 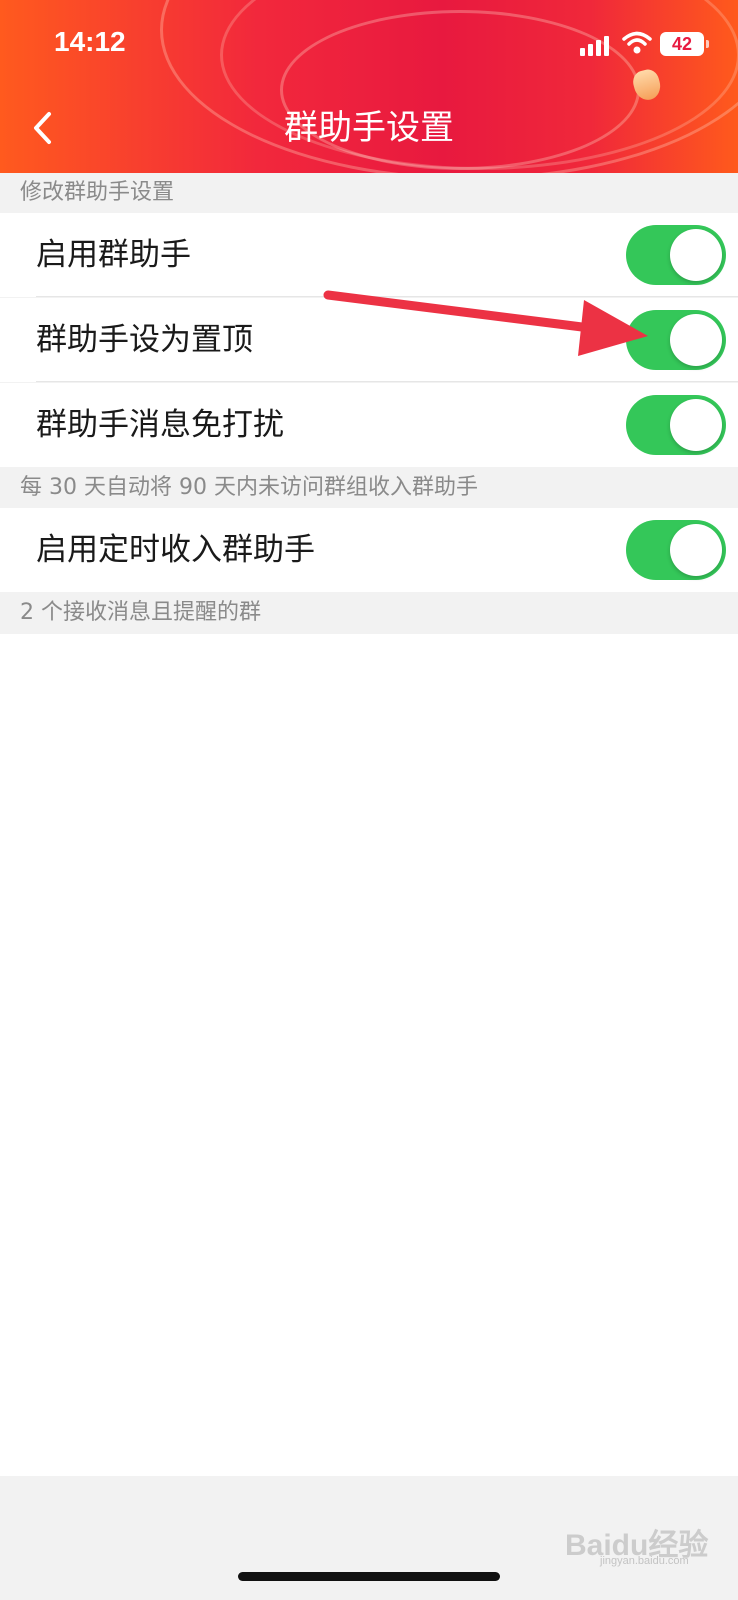 What do you see at coordinates (684, 44) in the screenshot?
I see `battery-icon: 42` at bounding box center [684, 44].